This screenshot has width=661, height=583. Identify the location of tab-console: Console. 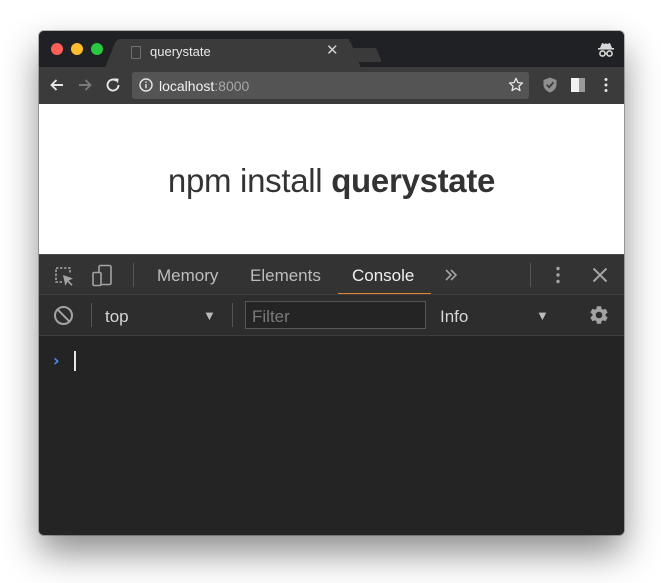
(383, 276).